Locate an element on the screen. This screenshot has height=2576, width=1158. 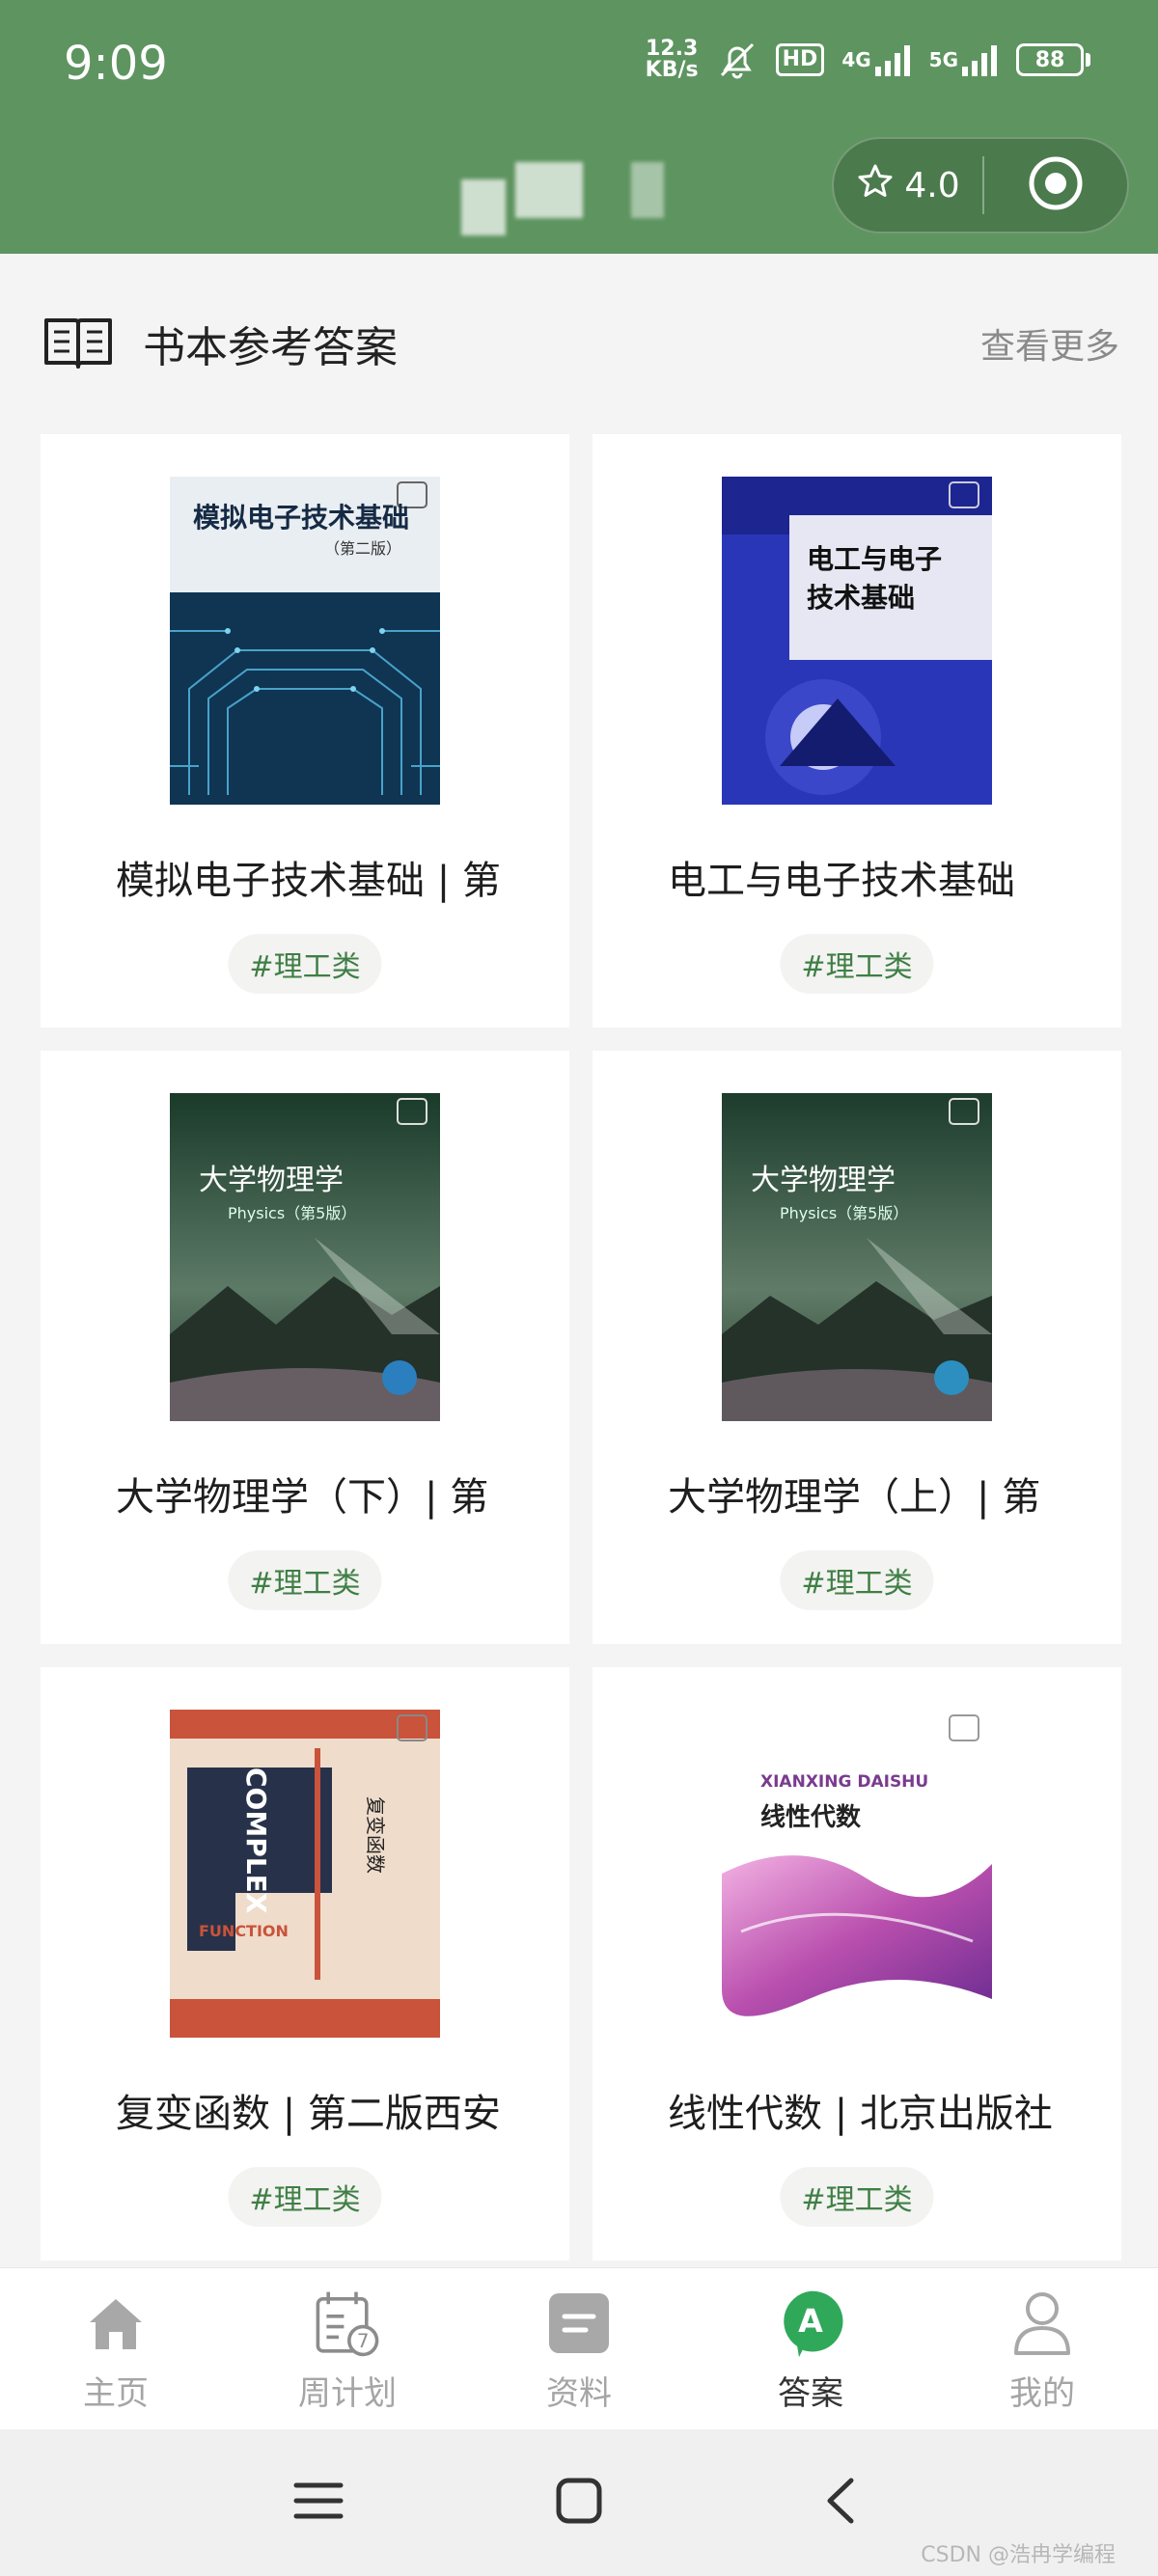
hamburger-icon is located at coordinates (318, 2503).